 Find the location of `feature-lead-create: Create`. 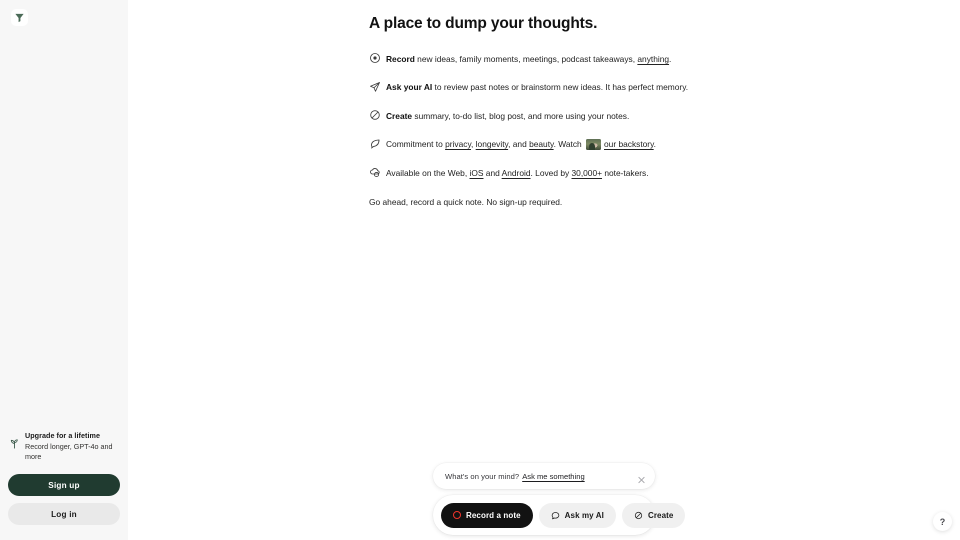

feature-lead-create: Create is located at coordinates (399, 115).